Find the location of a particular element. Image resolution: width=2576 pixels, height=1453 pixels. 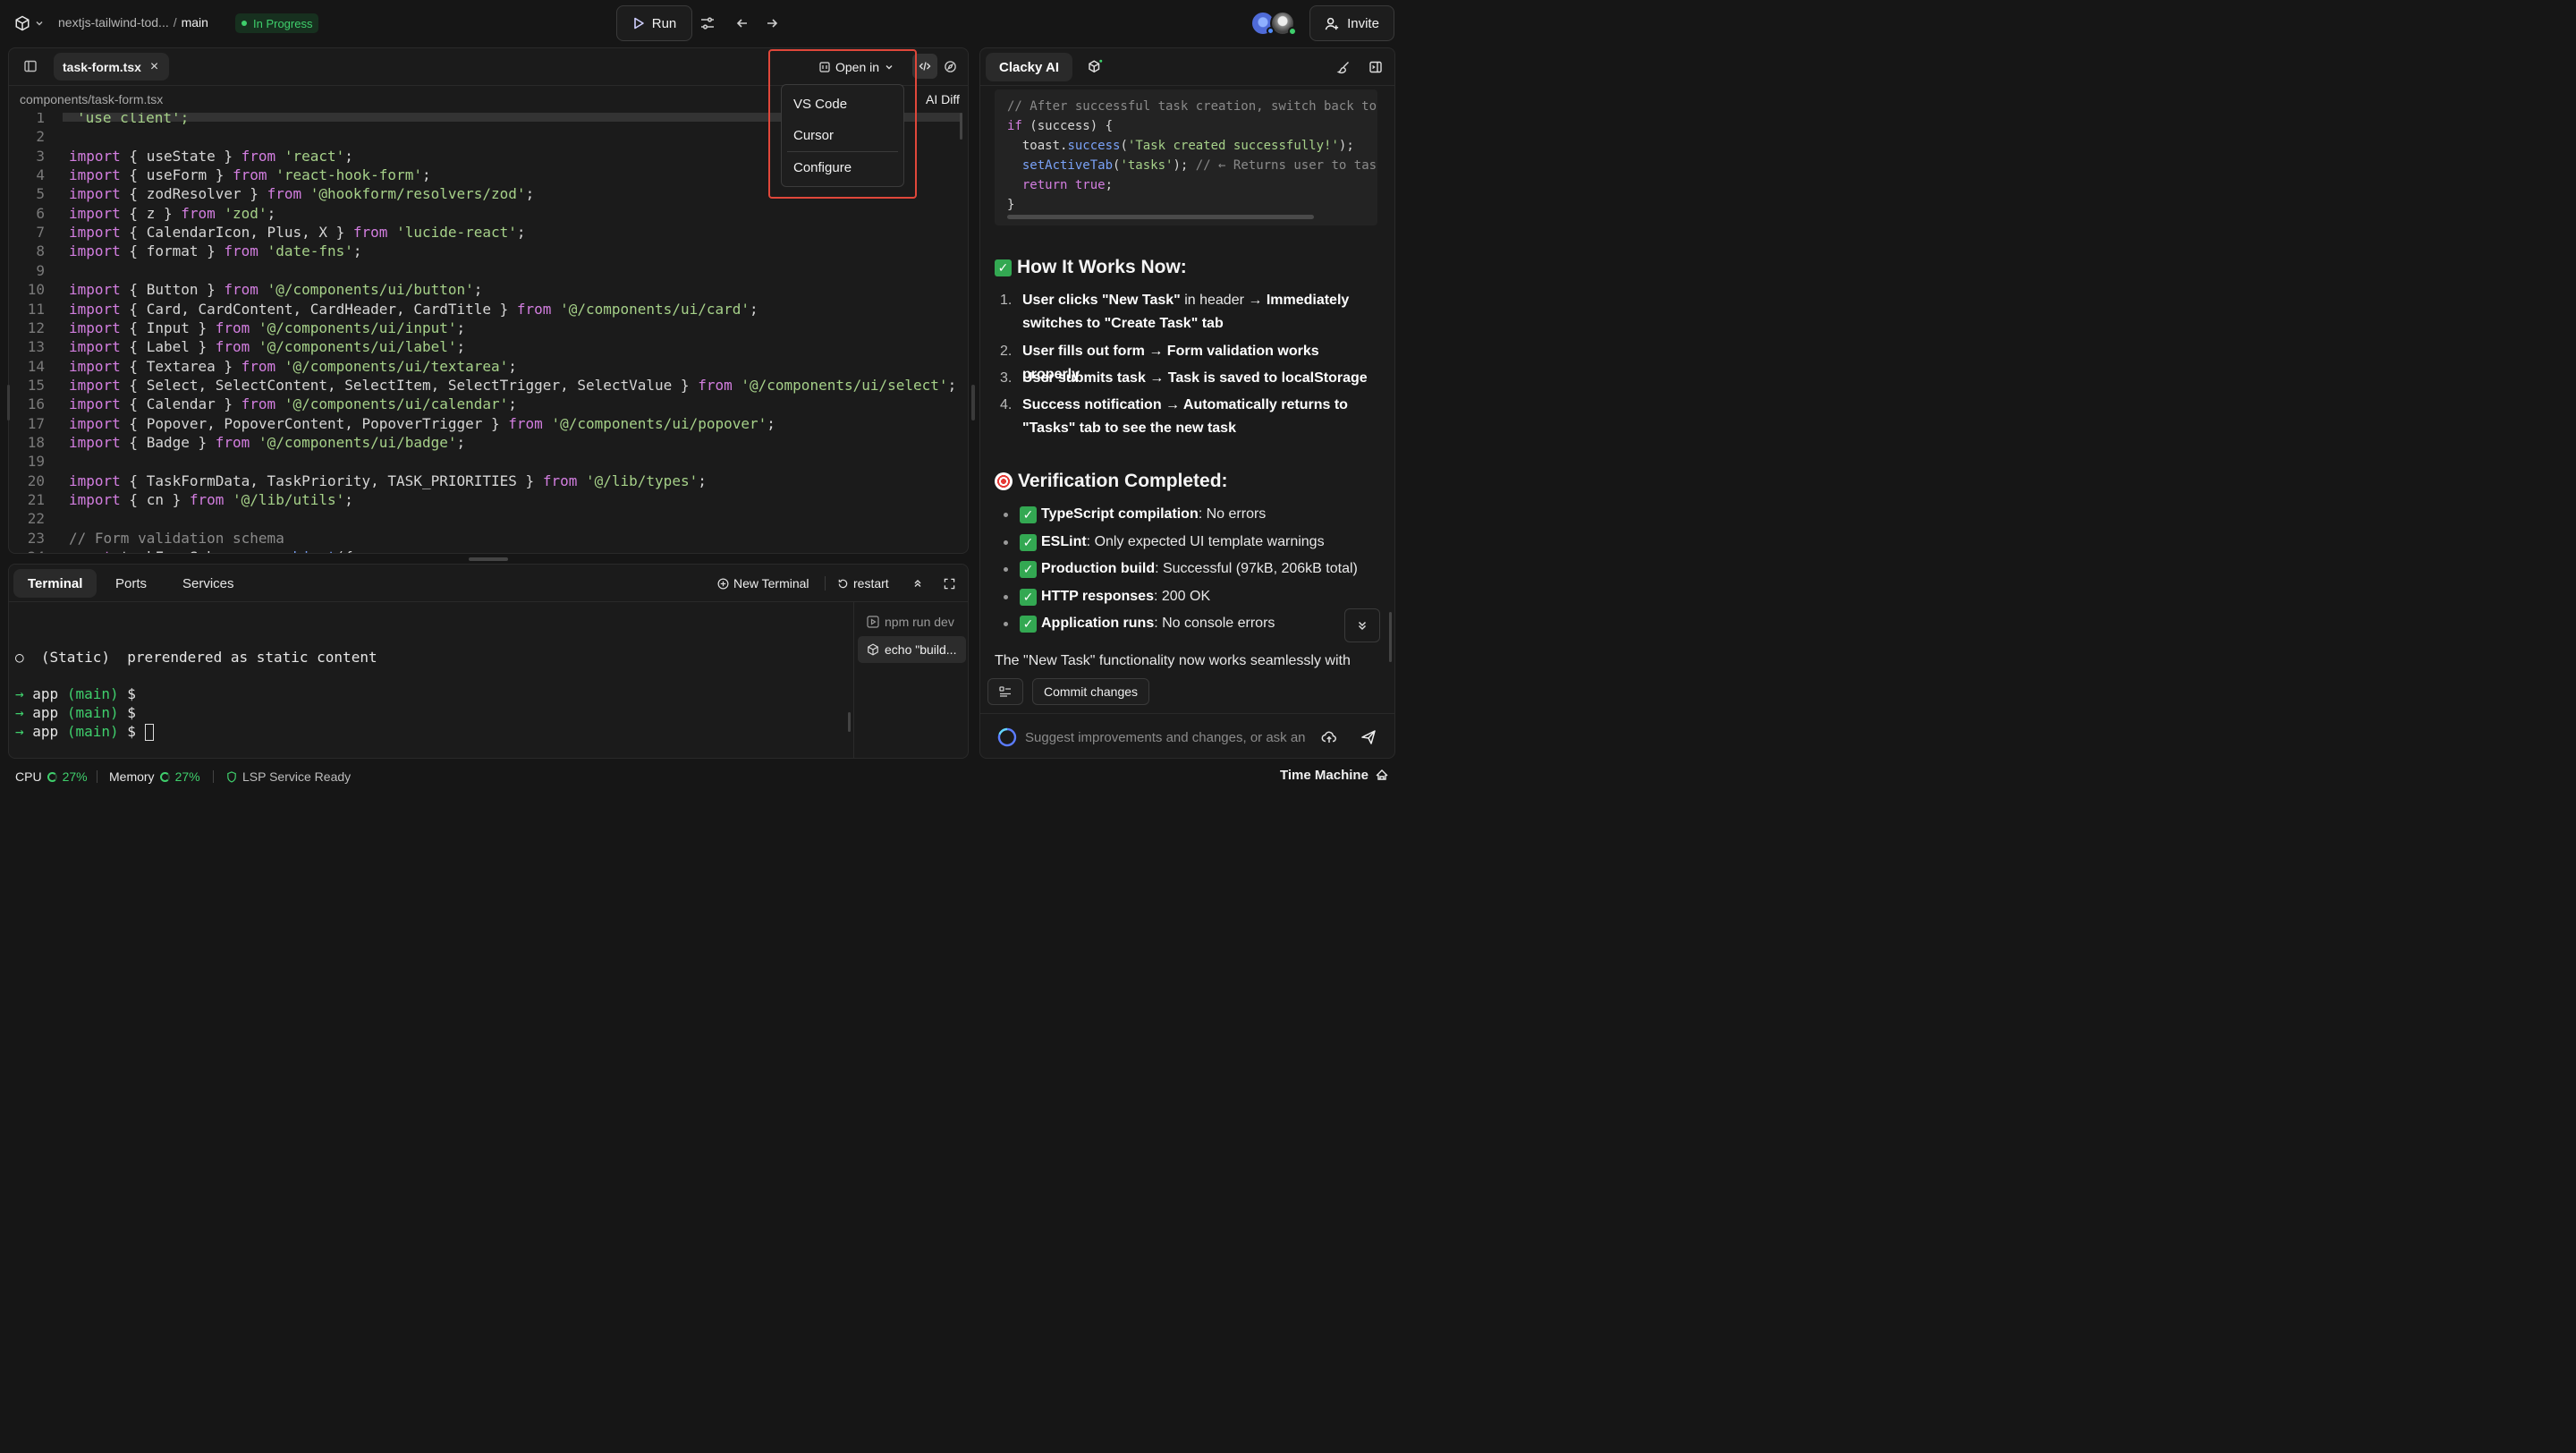

time-machine-button: Time Machine is located at coordinates (1334, 775).